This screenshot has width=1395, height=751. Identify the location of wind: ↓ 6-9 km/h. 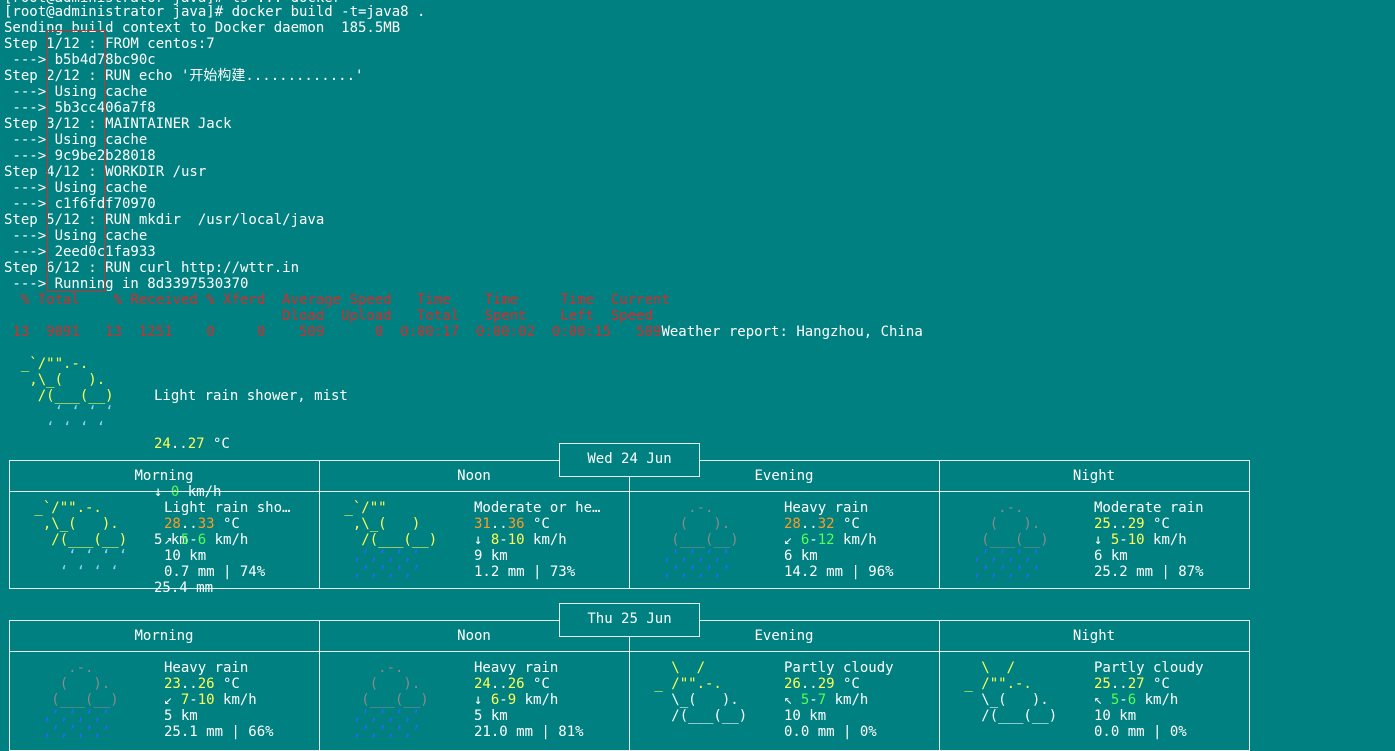
(516, 700).